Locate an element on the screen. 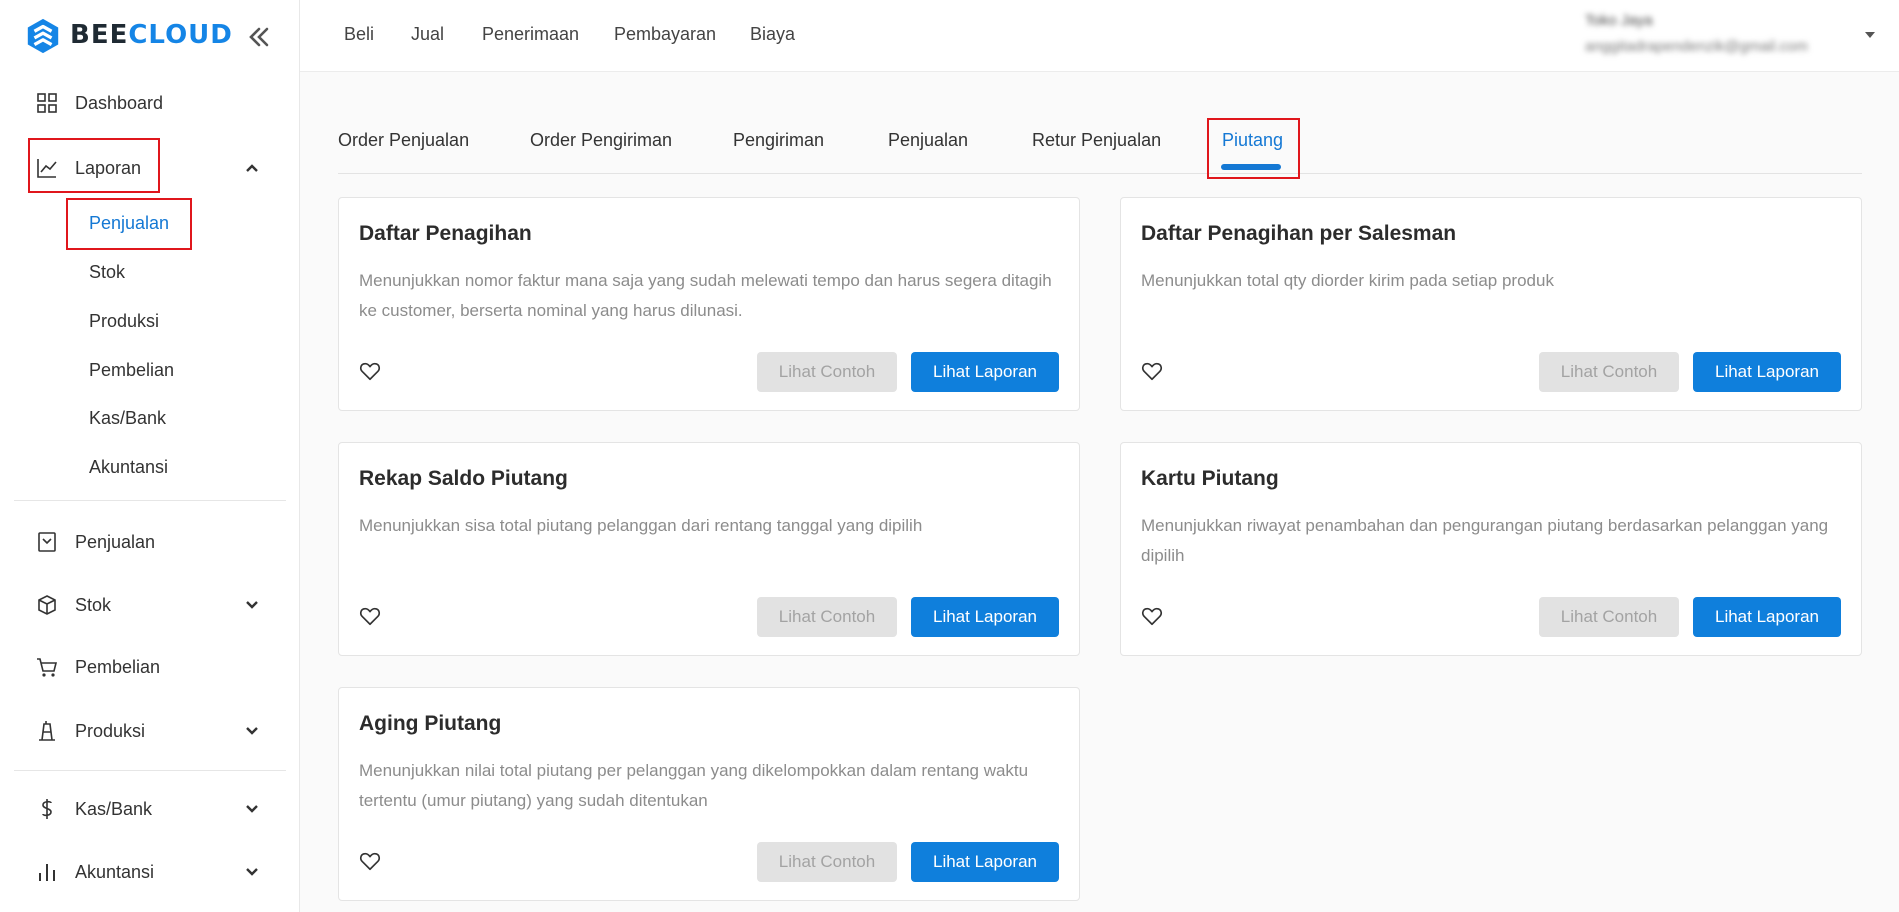  sidebar-subitem-label: Produksi is located at coordinates (124, 321).